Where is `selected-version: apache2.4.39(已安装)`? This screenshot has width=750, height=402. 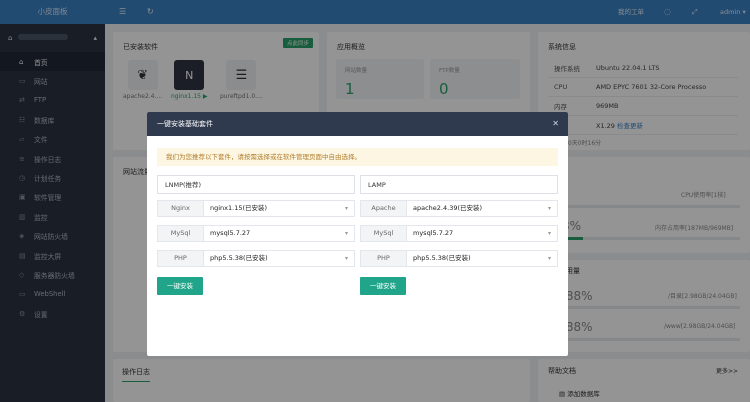
selected-version: apache2.4.39(已安装) is located at coordinates (448, 208).